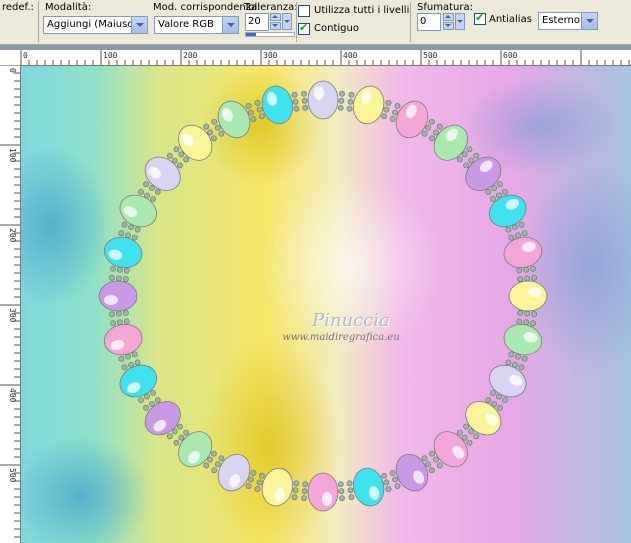  What do you see at coordinates (341, 337) in the screenshot?
I see `watermark-url: www.maidiregrafica.eu` at bounding box center [341, 337].